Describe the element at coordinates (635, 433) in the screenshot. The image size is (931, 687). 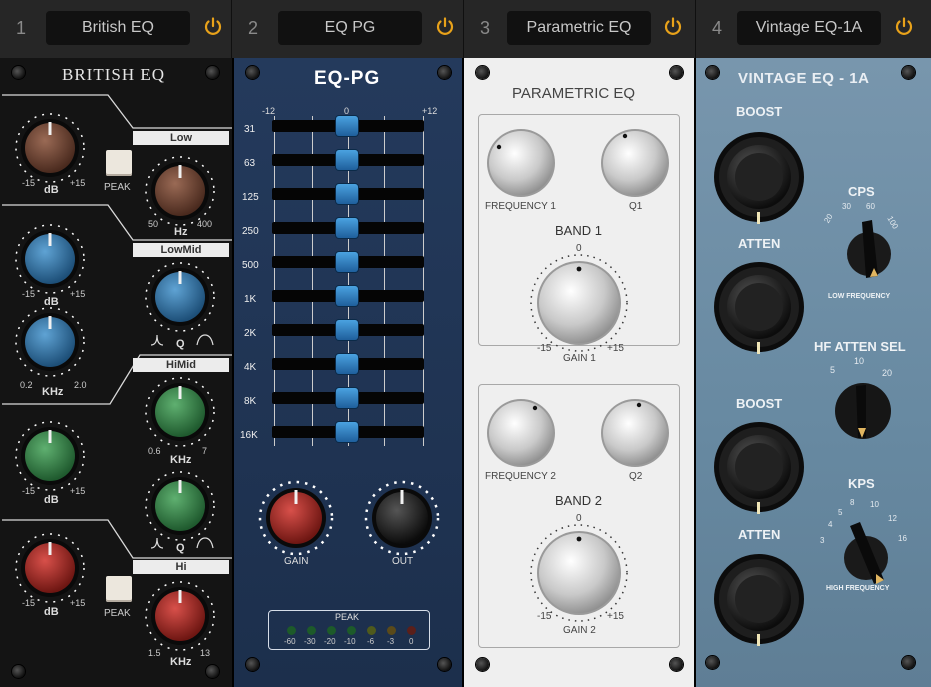
I see `q2-knob` at that location.